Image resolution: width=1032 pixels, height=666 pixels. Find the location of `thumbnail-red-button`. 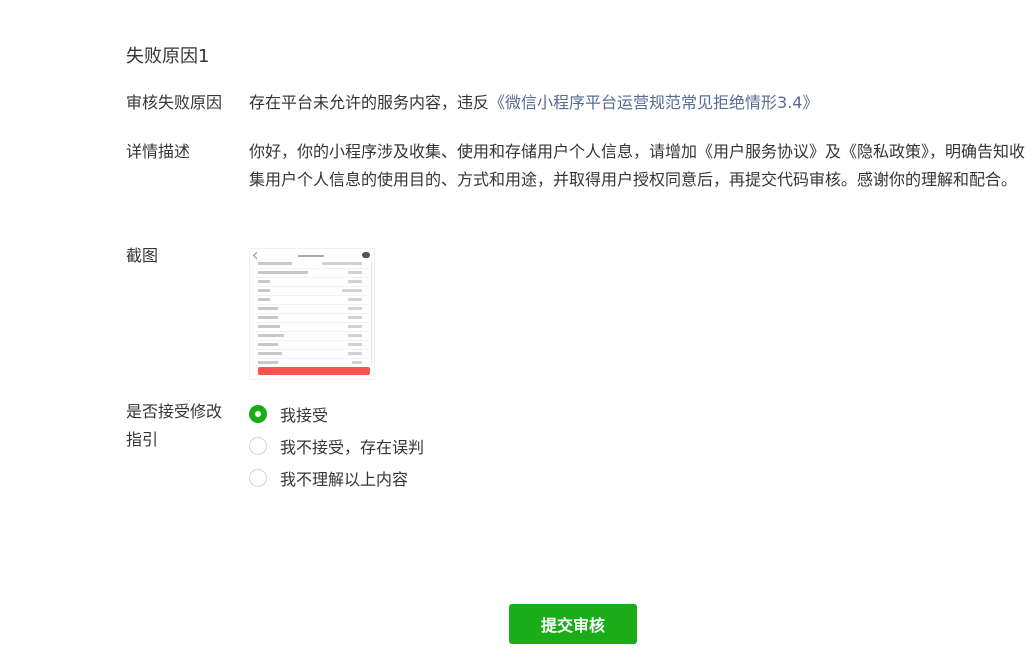

thumbnail-red-button is located at coordinates (314, 371).